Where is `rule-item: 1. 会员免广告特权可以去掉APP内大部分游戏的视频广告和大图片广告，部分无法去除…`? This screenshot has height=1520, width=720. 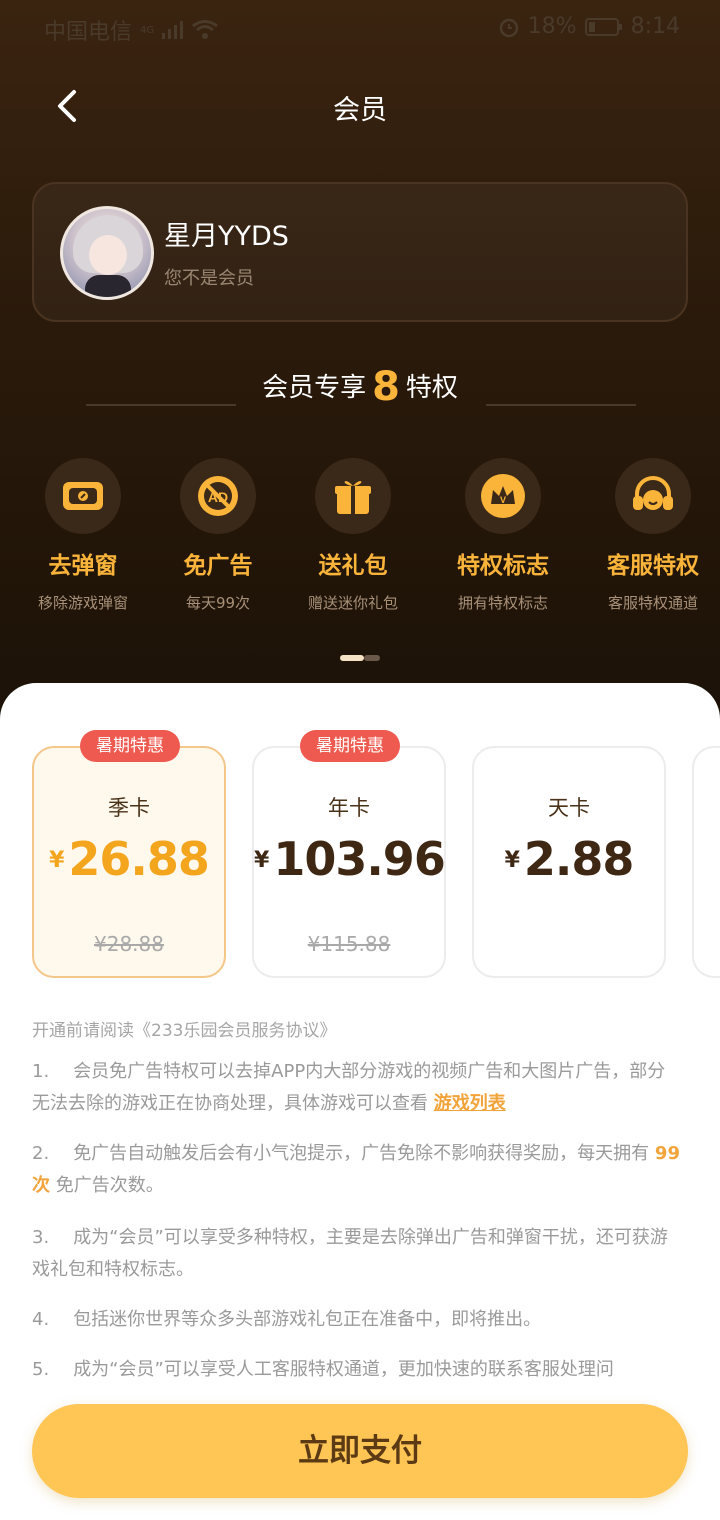
rule-item: 1. 会员免广告特权可以去掉APP内大部分游戏的视频广告和大图片广告，部分无法去除… is located at coordinates (357, 1088).